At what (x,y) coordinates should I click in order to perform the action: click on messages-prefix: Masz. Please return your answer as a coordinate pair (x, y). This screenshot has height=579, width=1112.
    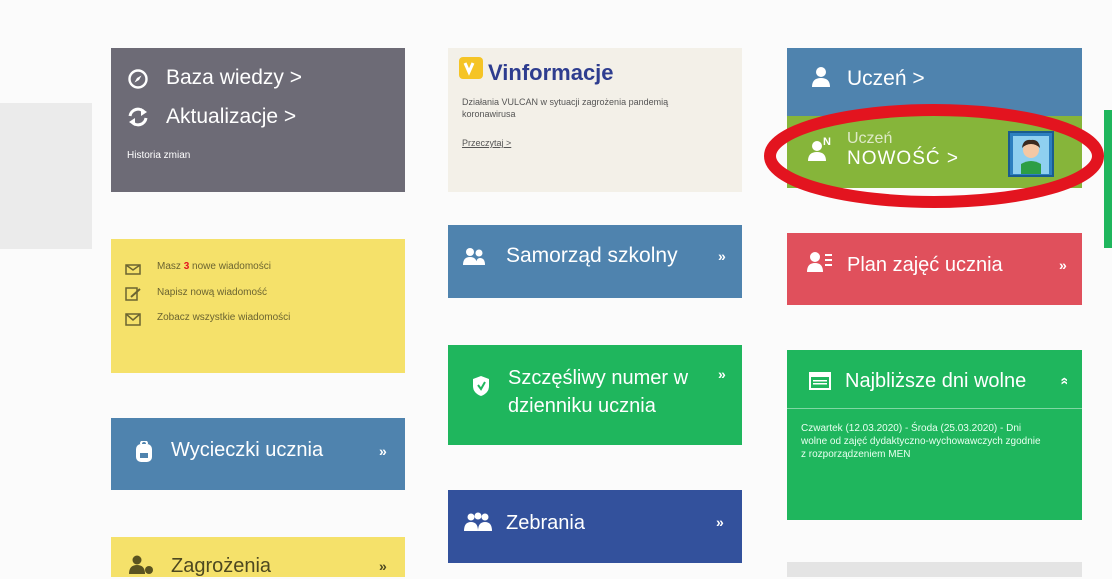
    Looking at the image, I should click on (169, 266).